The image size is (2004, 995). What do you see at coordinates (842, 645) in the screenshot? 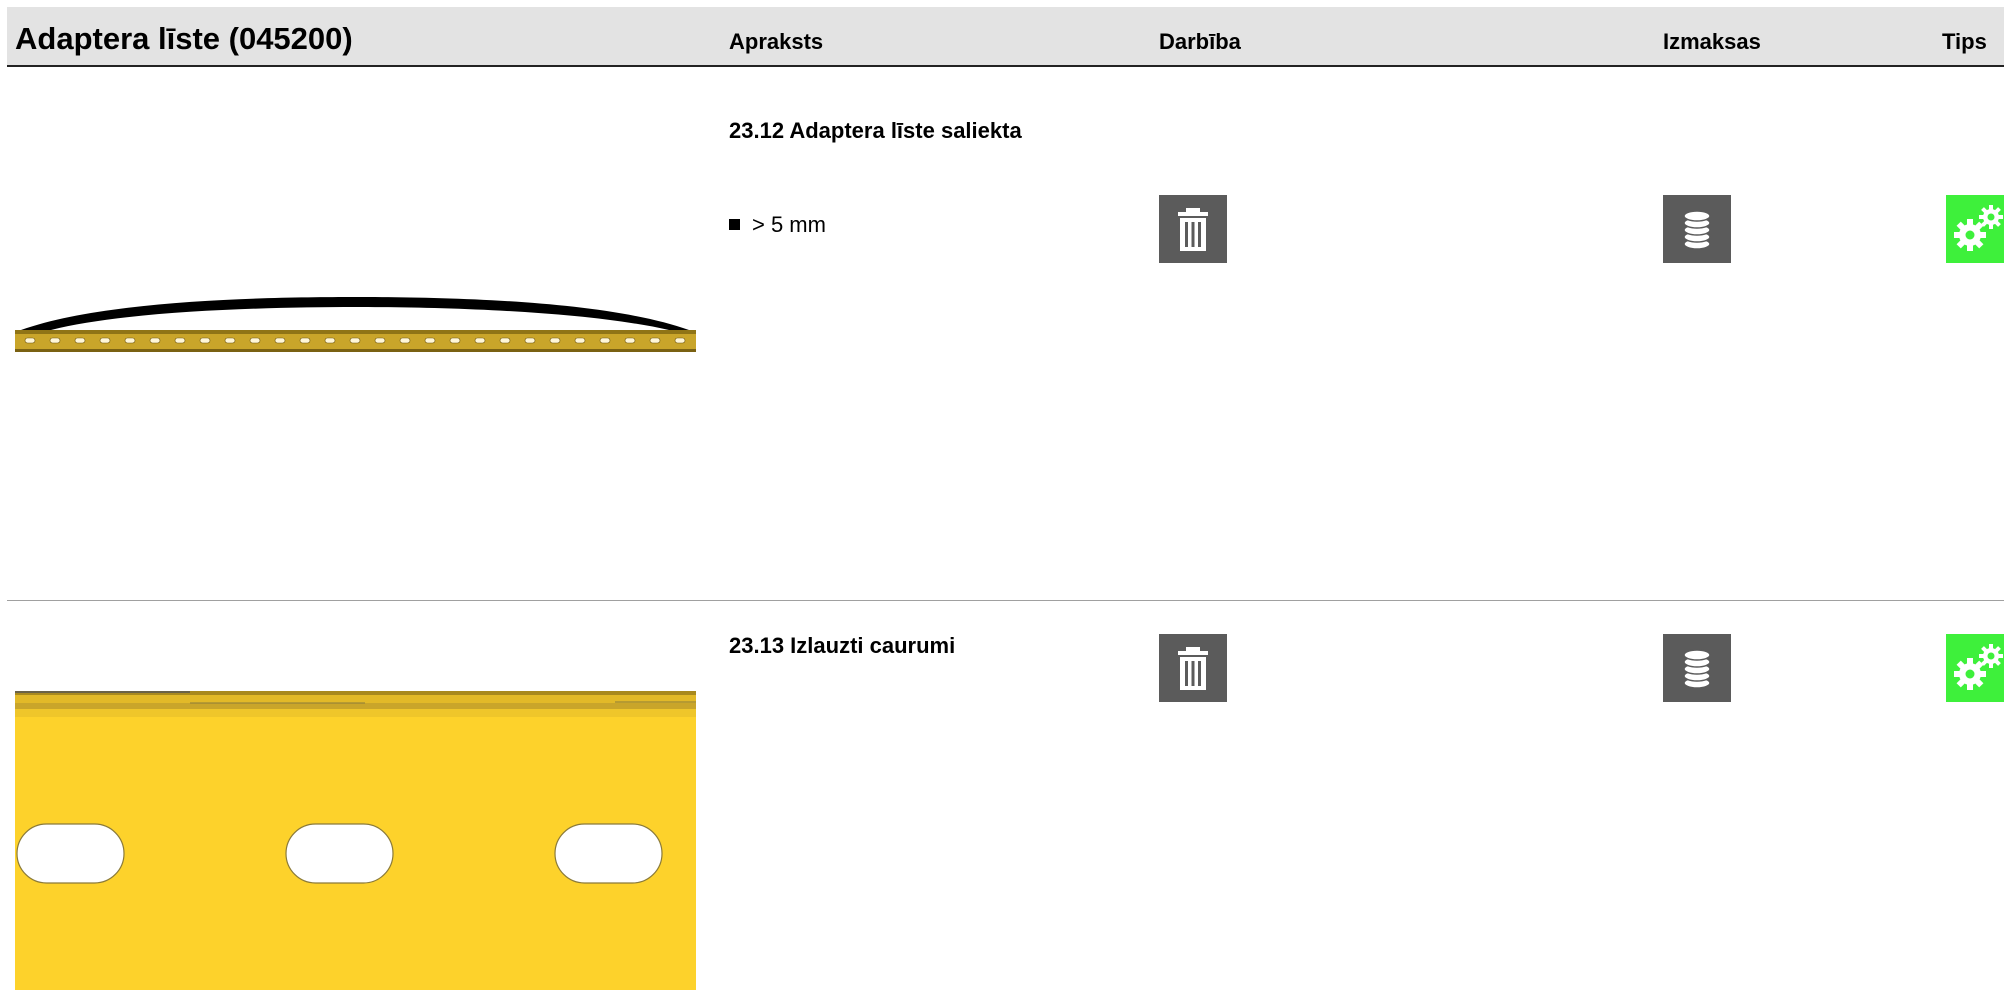
I see `item-title: 23.13 Izlauzti caurumi` at bounding box center [842, 645].